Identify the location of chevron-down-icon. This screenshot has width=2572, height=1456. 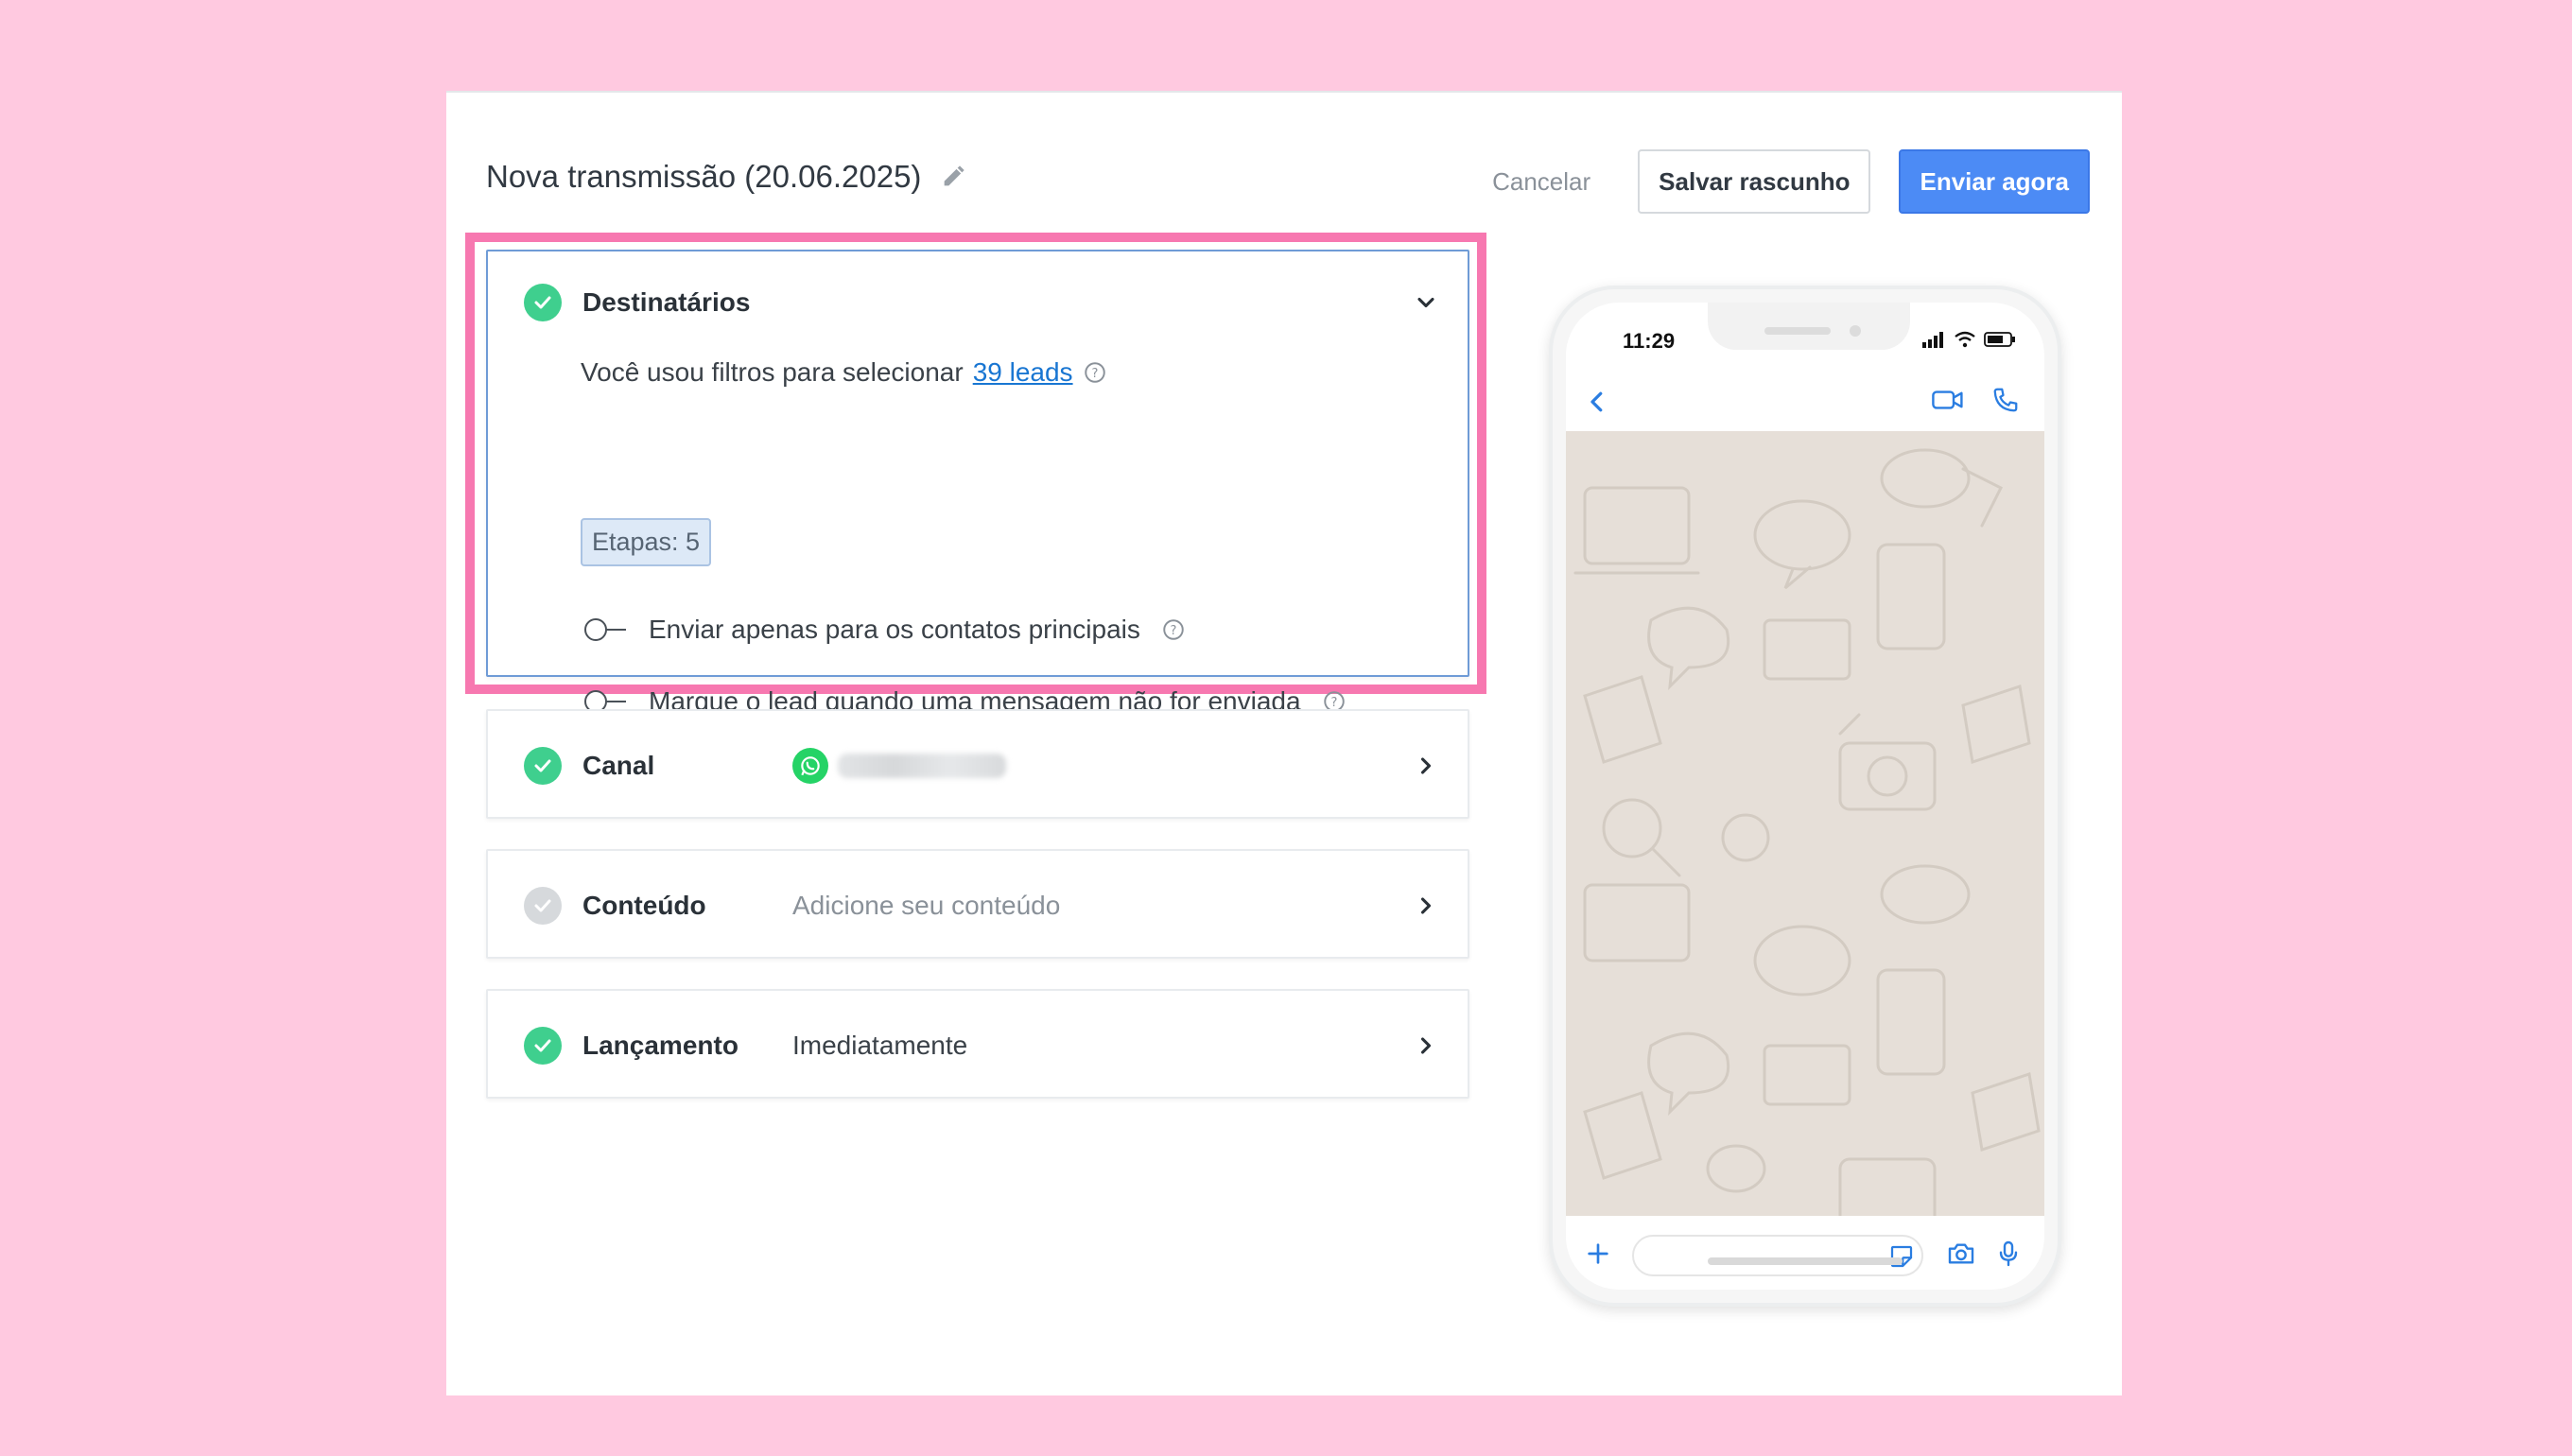
(1426, 302).